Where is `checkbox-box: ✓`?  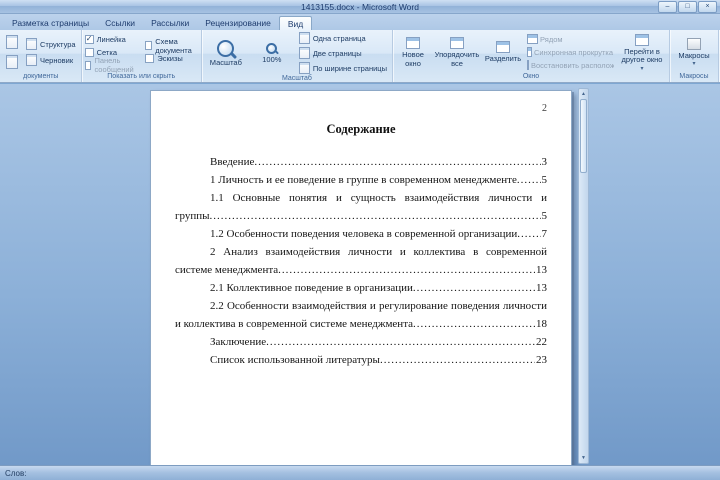 checkbox-box: ✓ is located at coordinates (89, 38).